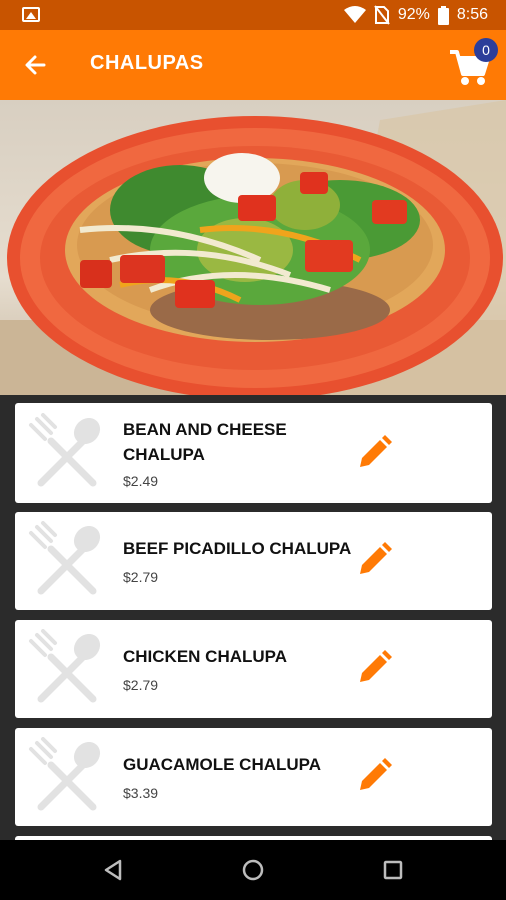 The image size is (506, 900). I want to click on system-nav-bar, so click(253, 870).